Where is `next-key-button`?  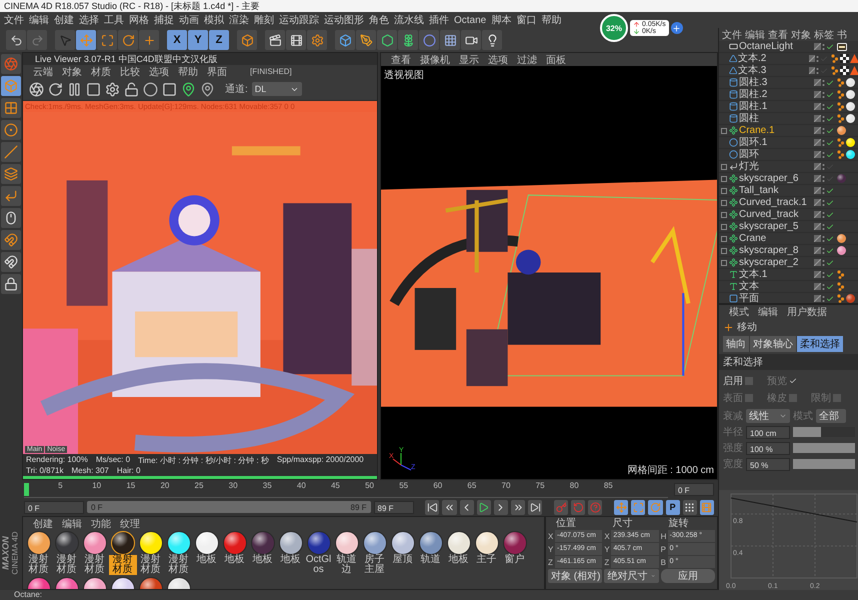 next-key-button is located at coordinates (518, 507).